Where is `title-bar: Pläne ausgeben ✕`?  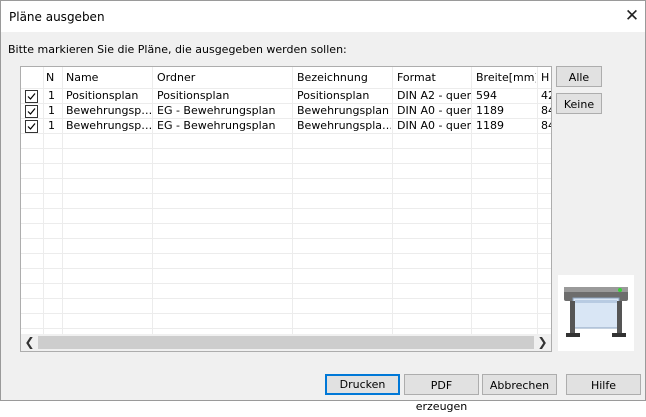
title-bar: Pläne ausgeben ✕ is located at coordinates (323, 16).